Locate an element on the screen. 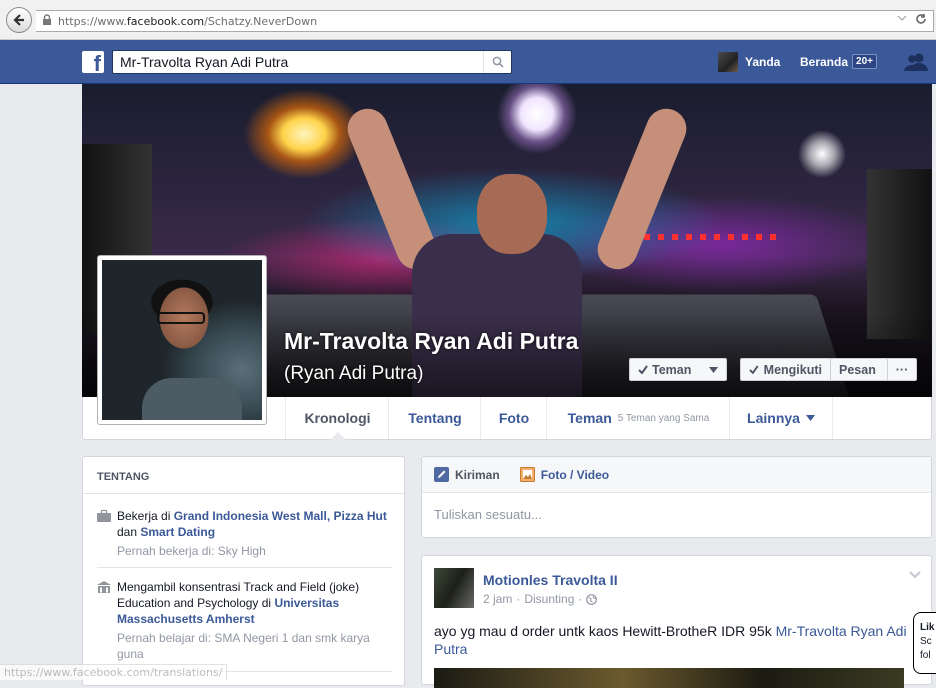 This screenshot has height=688, width=936. composer-tab-photo-label: Foto / Video is located at coordinates (575, 474).